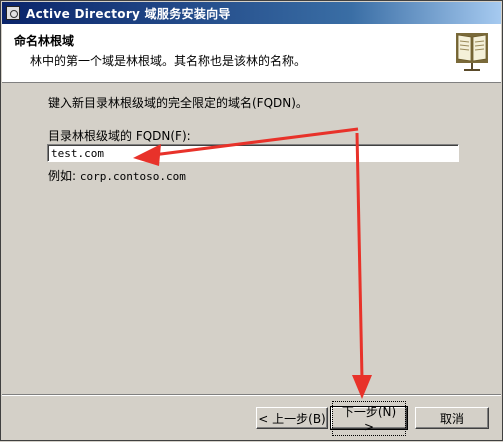 This screenshot has height=442, width=503. I want to click on next-button: 下一步(N) >, so click(369, 418).